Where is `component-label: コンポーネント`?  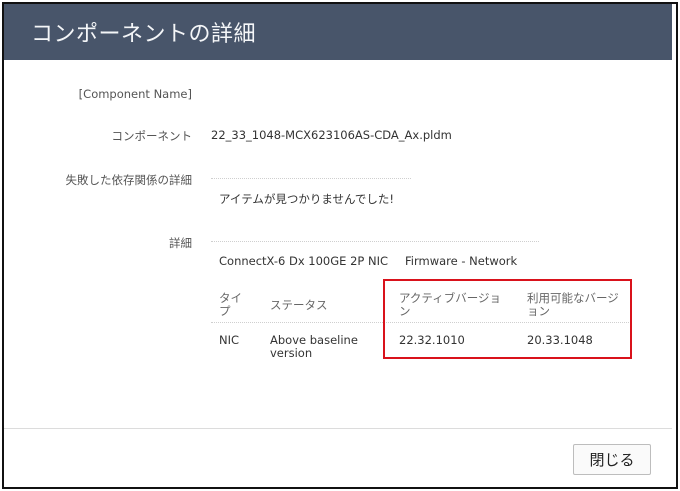 component-label: コンポーネント is located at coordinates (152, 136).